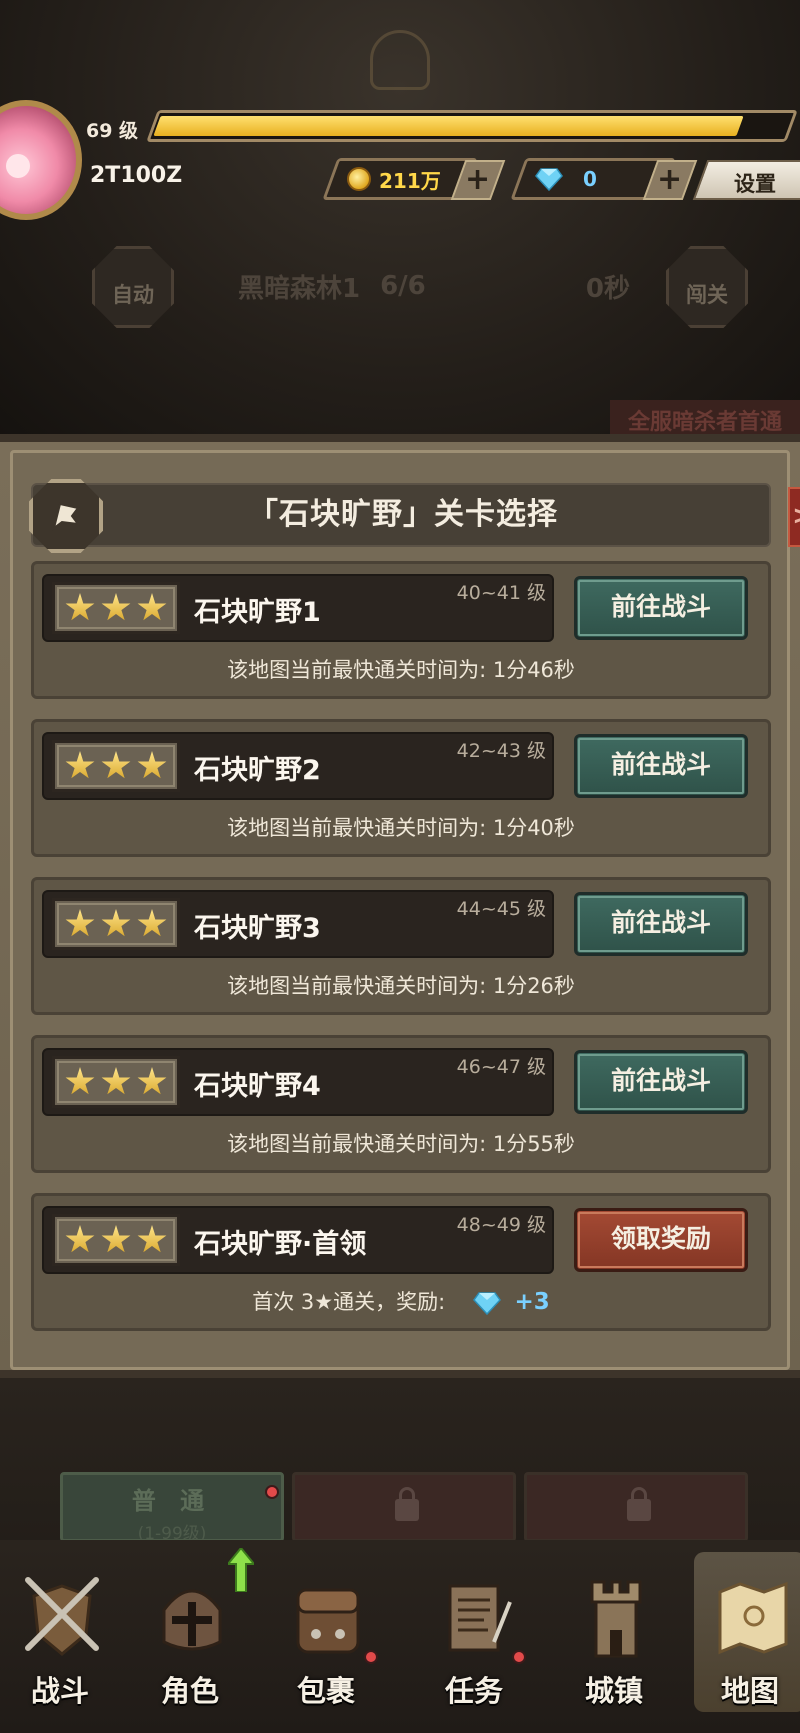  Describe the element at coordinates (532, 1302) in the screenshot. I see `reward-amount: +3` at that location.